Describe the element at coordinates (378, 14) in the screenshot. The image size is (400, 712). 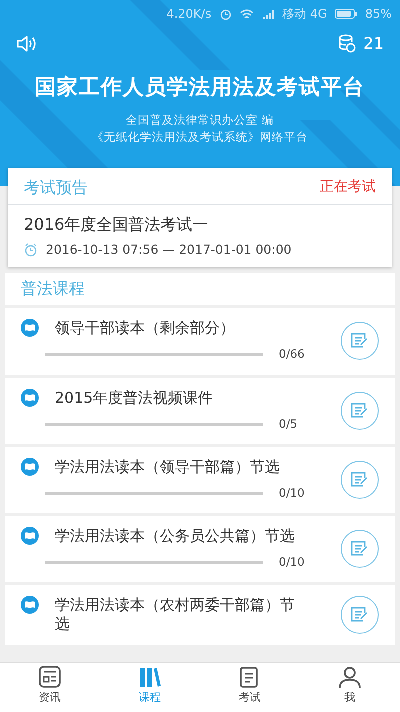
I see `battery-level: 85%` at that location.